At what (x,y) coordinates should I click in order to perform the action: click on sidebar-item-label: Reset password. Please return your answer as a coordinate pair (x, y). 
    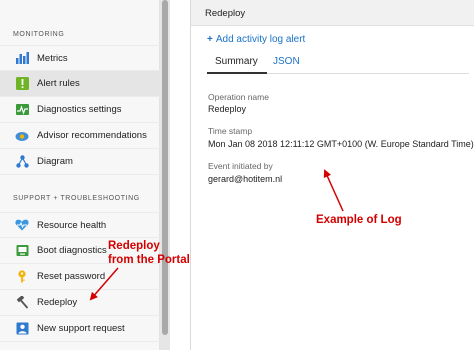
    Looking at the image, I should click on (71, 276).